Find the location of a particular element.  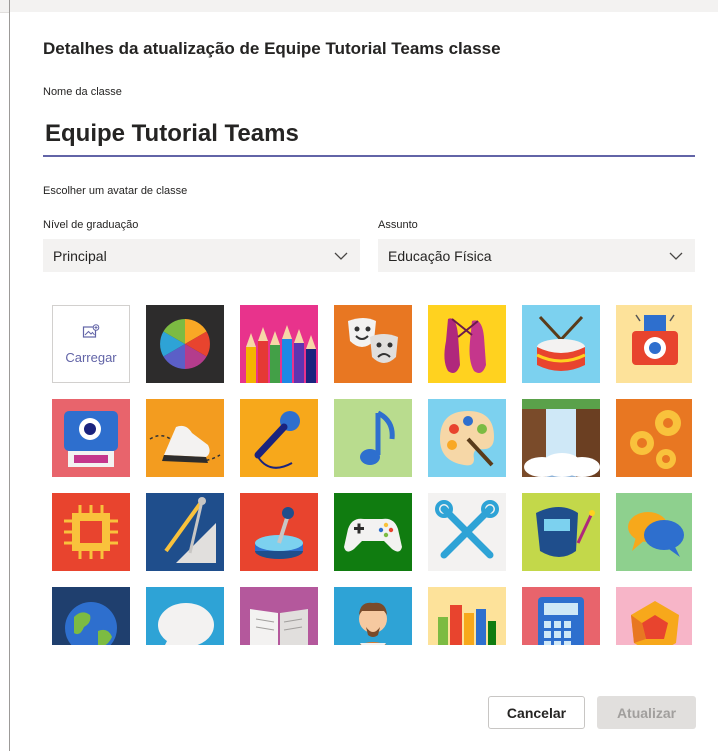

wrench-tools-icon is located at coordinates (467, 532).